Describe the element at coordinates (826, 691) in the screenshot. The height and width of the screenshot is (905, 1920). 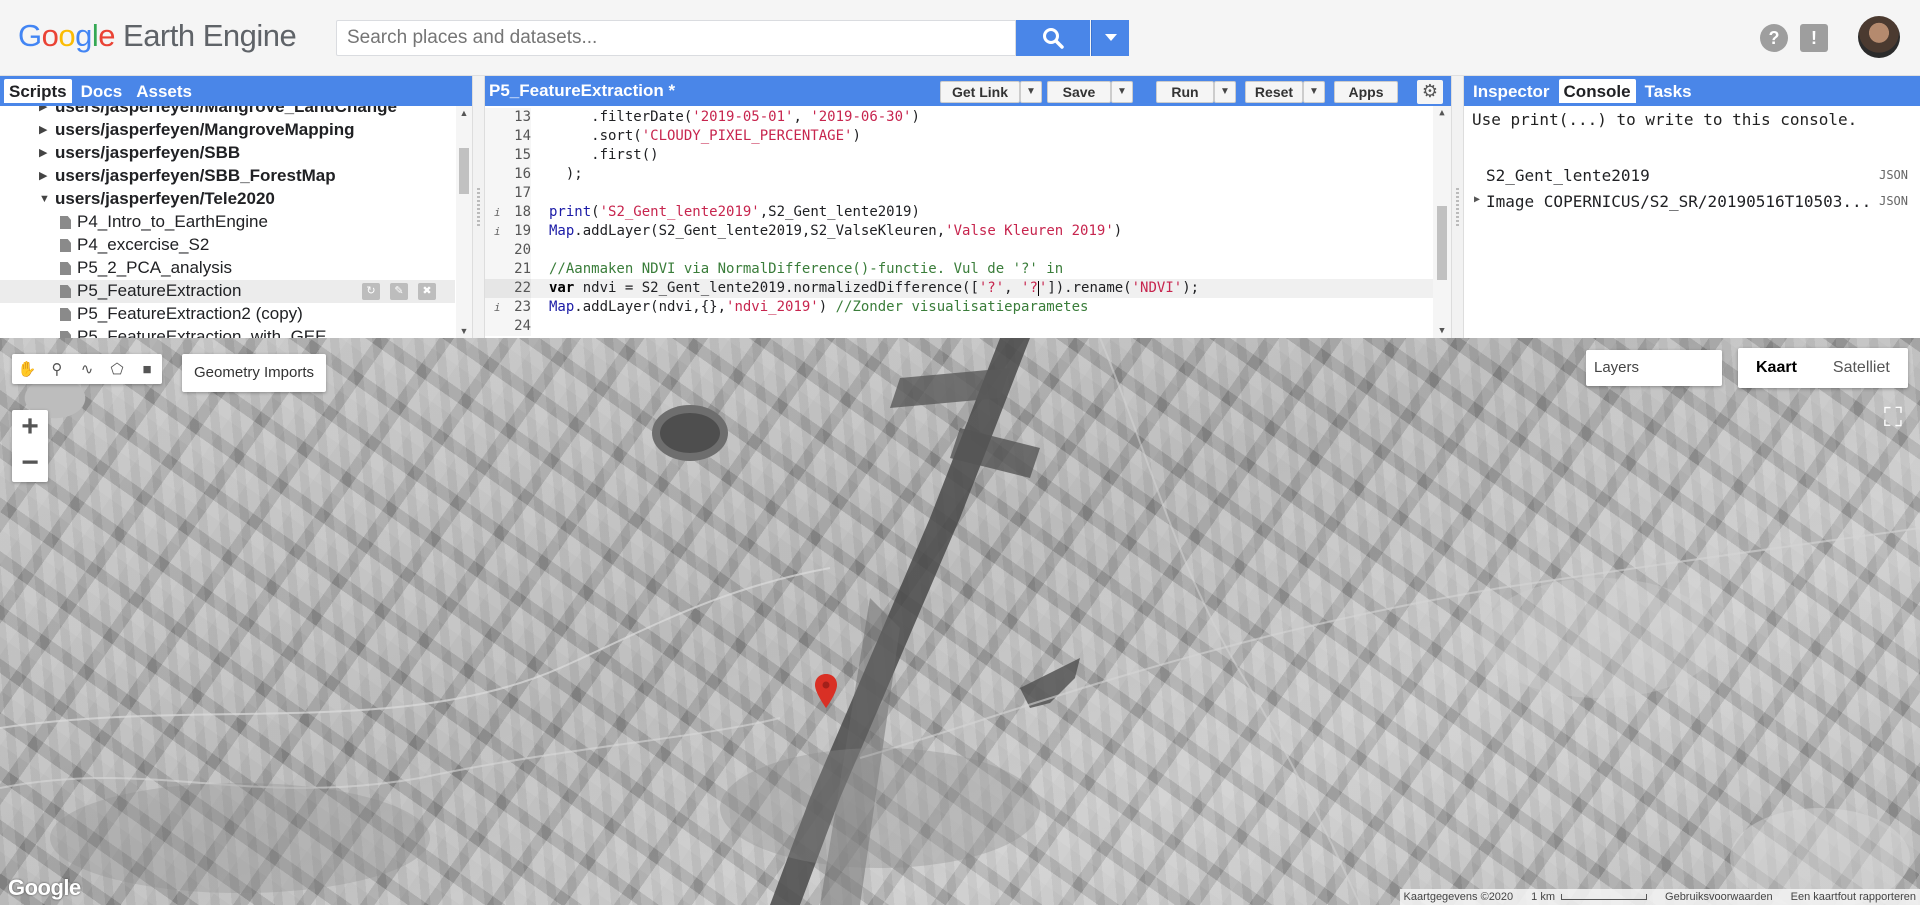
I see `map-marker-icon` at that location.